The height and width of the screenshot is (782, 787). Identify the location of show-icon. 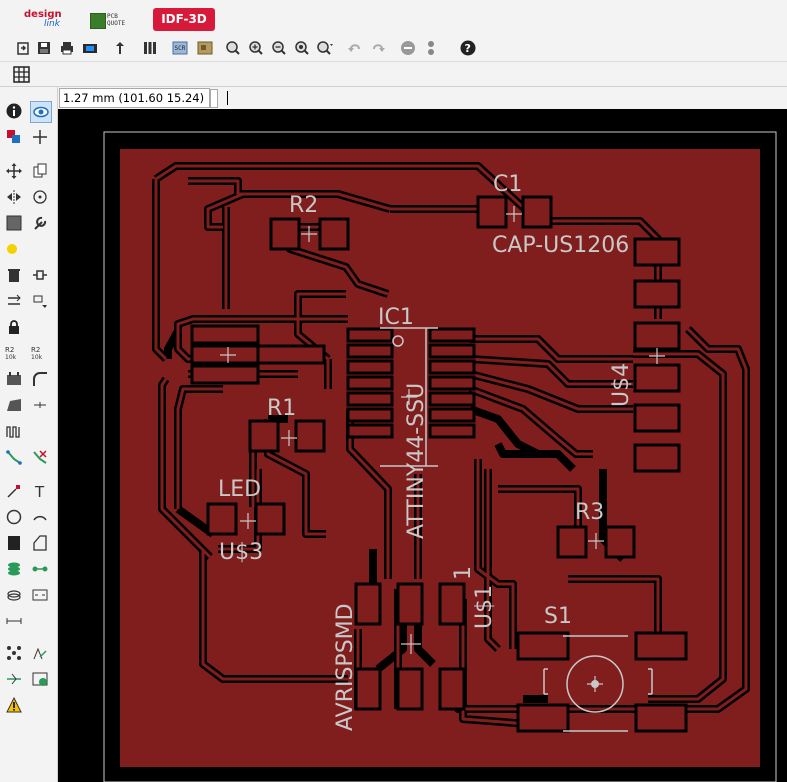
(41, 112).